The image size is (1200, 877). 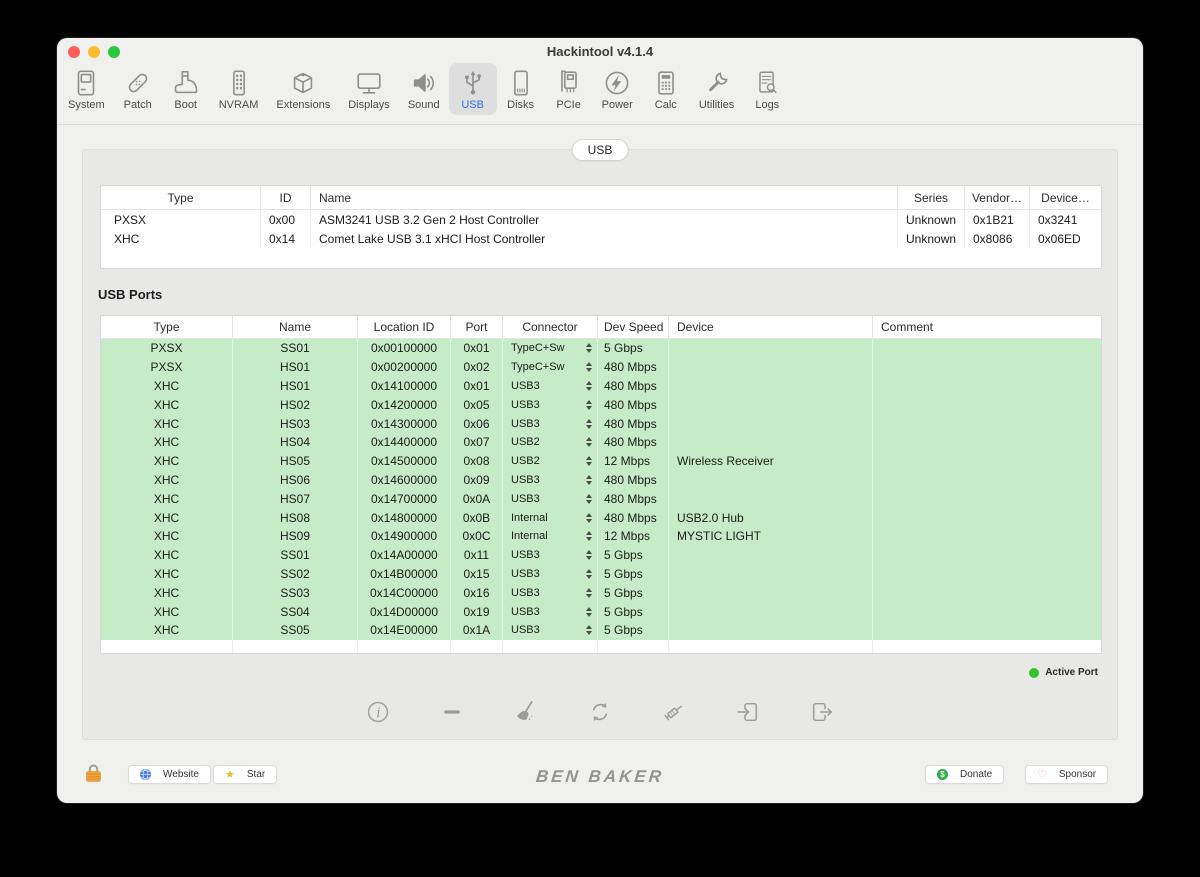 I want to click on export-button, so click(x=822, y=712).